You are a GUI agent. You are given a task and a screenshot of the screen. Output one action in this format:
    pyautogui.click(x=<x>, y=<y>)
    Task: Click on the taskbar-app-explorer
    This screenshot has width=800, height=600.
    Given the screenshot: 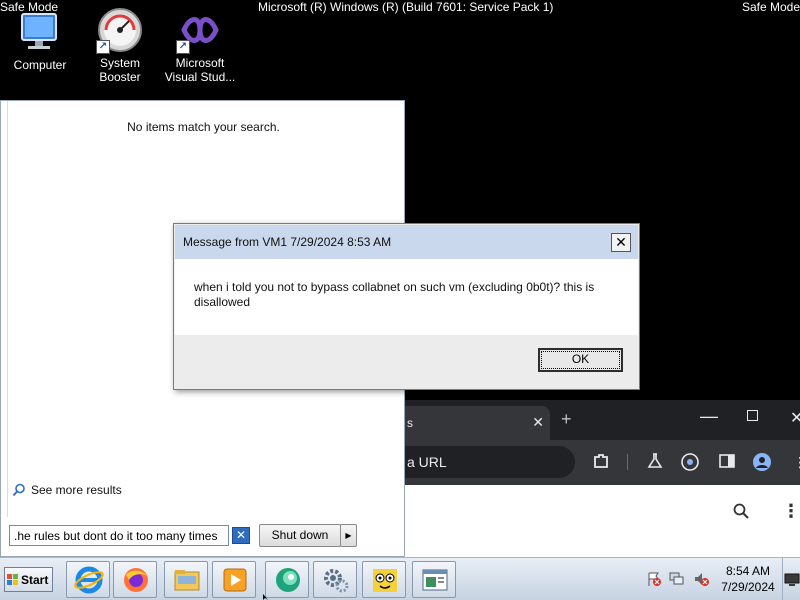 What is the action you would take?
    pyautogui.click(x=186, y=579)
    